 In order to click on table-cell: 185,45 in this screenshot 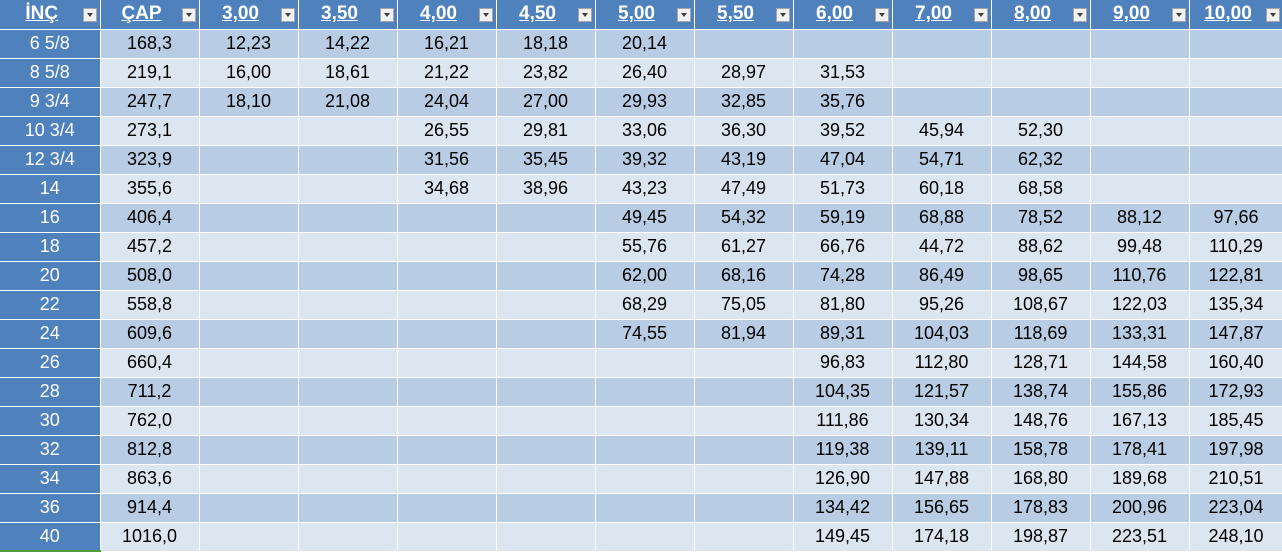, I will do `click(1235, 421)`.